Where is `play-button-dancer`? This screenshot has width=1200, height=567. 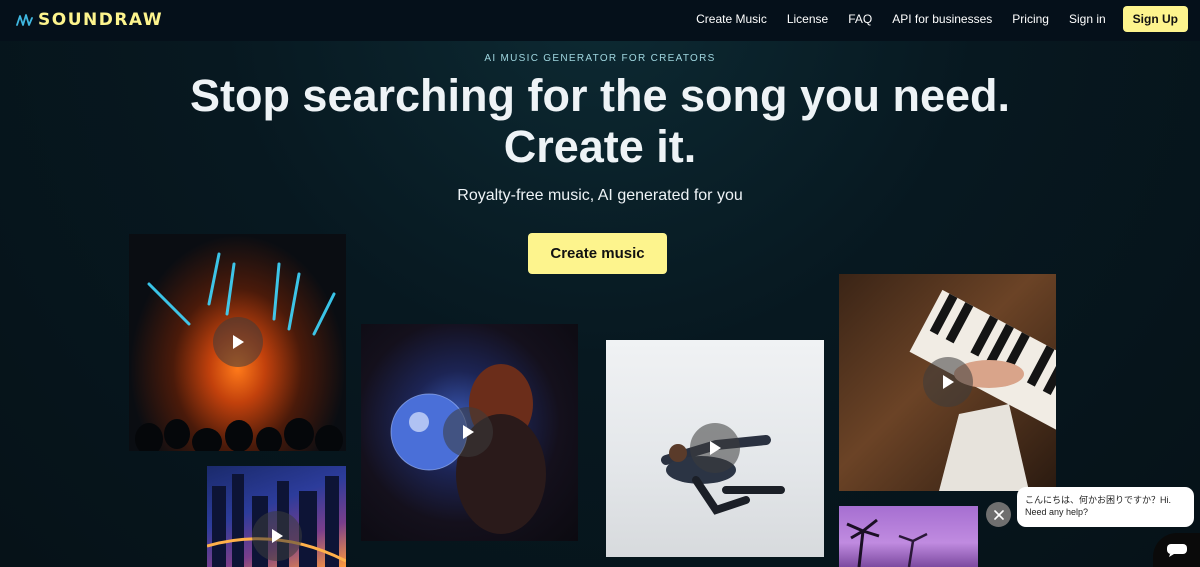
play-button-dancer is located at coordinates (715, 448).